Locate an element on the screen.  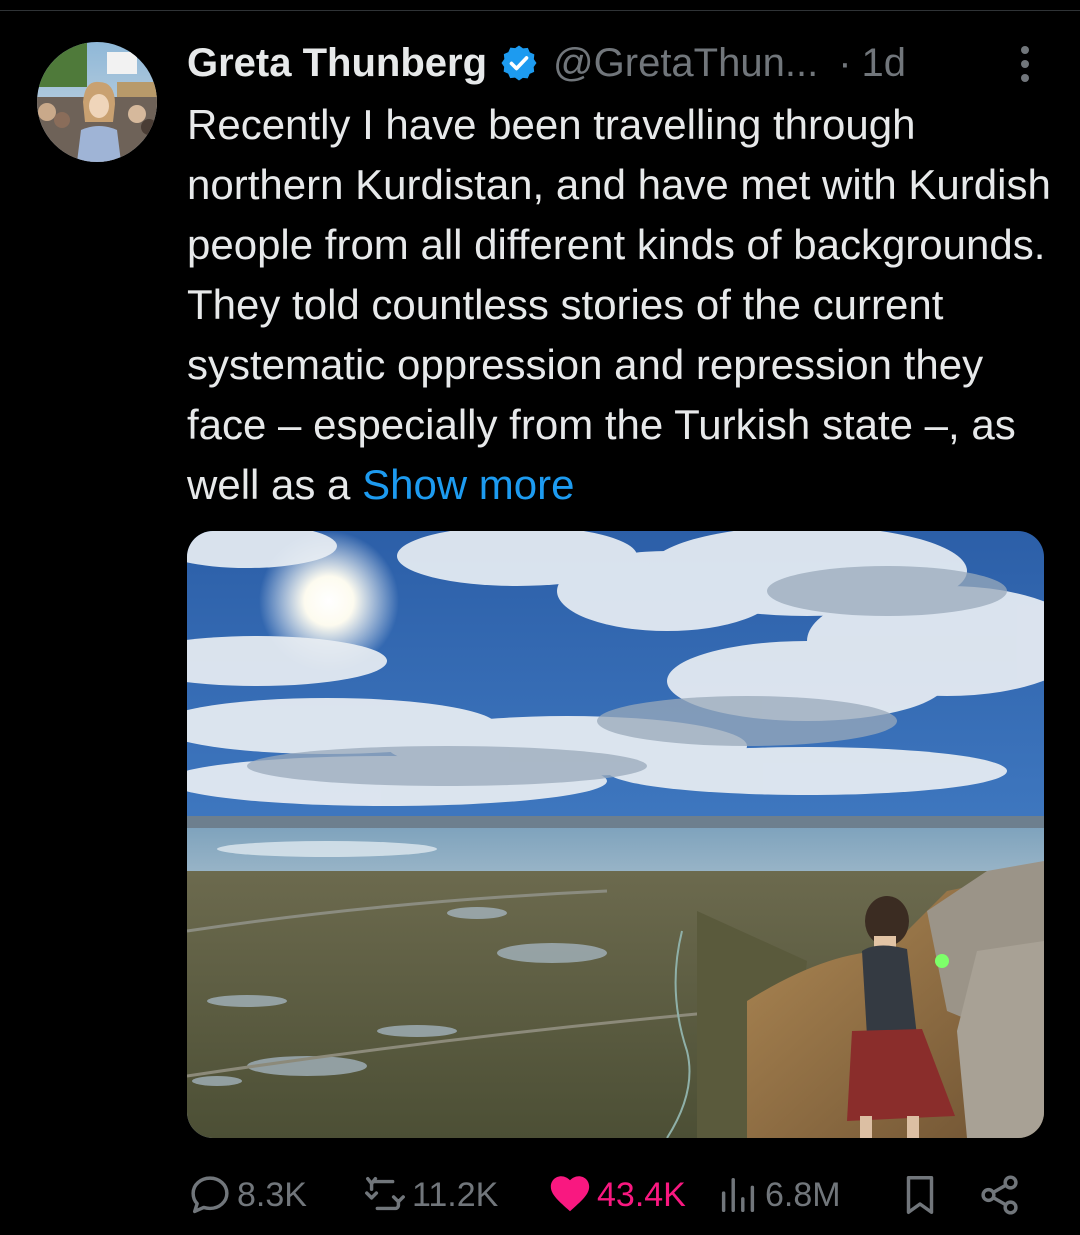
verified-badge-icon is located at coordinates (519, 63).